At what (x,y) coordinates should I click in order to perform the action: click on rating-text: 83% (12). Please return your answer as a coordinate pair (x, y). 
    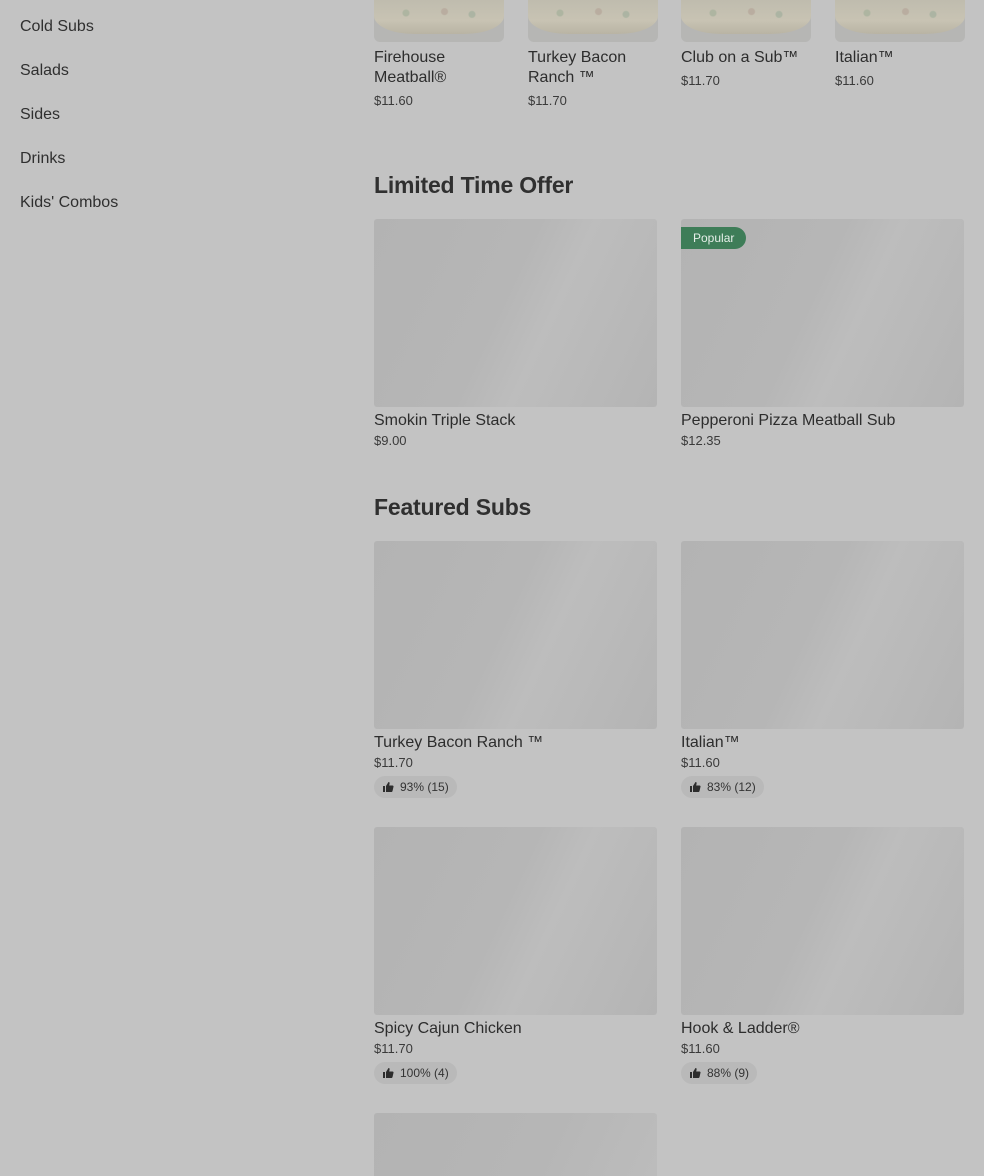
    Looking at the image, I should click on (731, 787).